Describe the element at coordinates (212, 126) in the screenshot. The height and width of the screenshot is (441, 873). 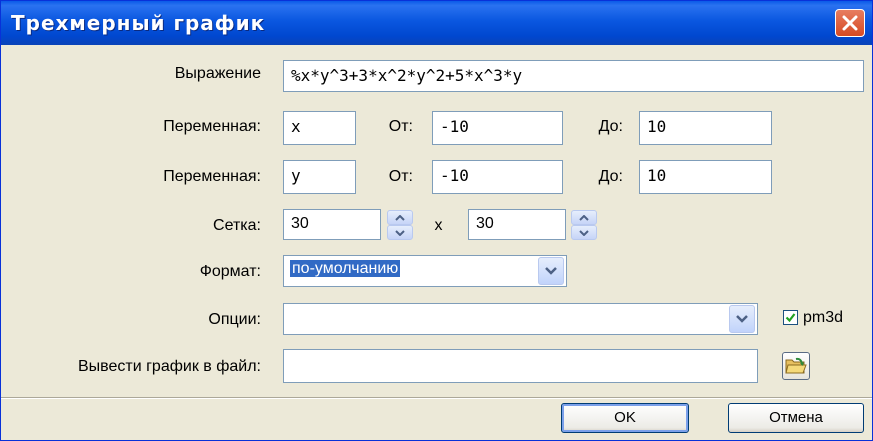
I see `variable1-label: Переменная:` at that location.